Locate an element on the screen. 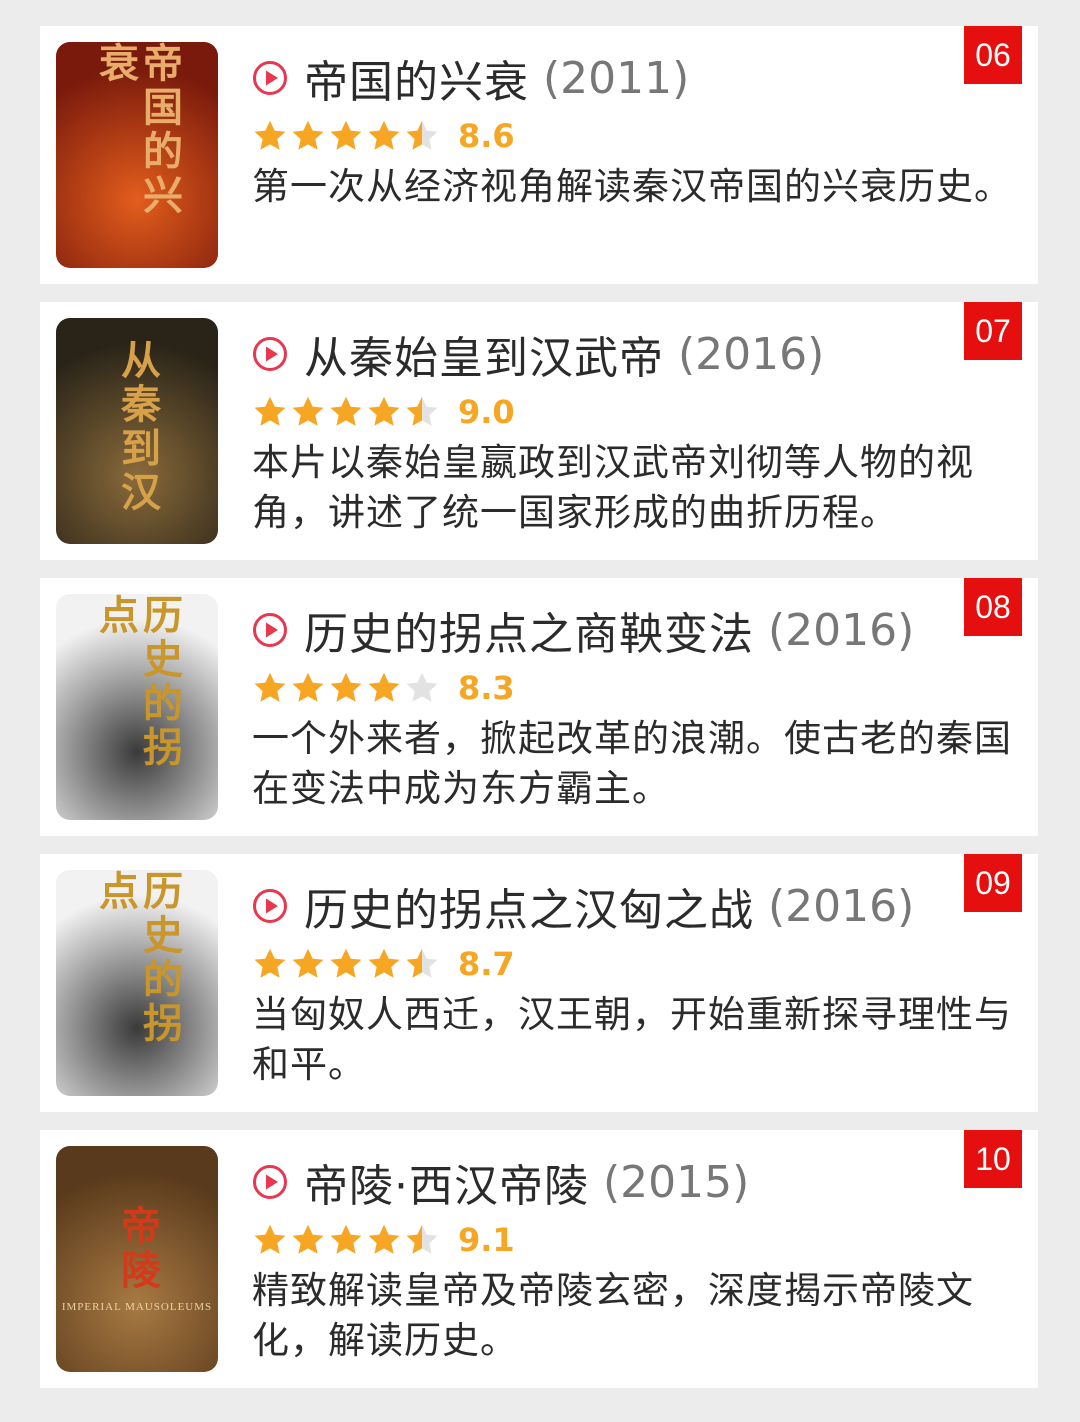  rating-score: 8.6 is located at coordinates (486, 136).